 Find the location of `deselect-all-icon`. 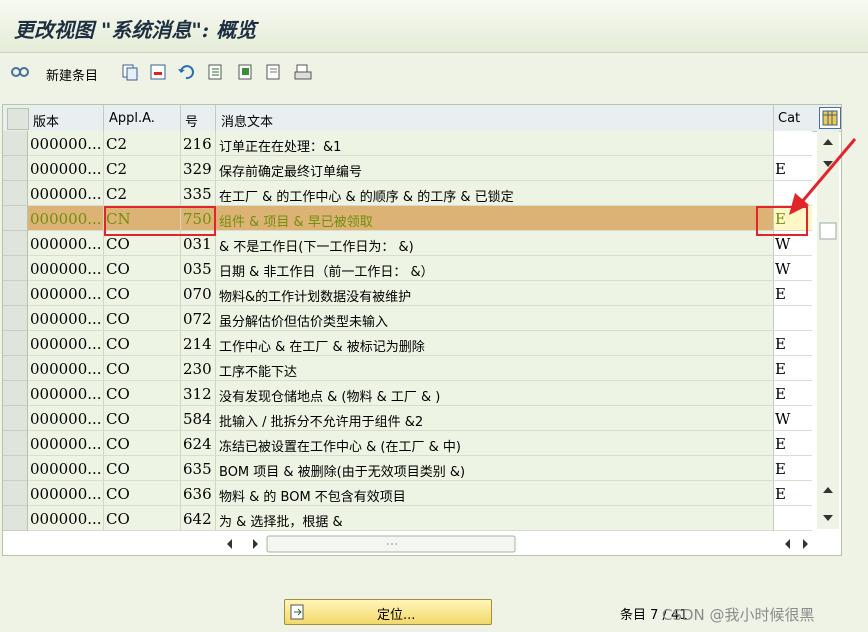

deselect-all-icon is located at coordinates (274, 72).